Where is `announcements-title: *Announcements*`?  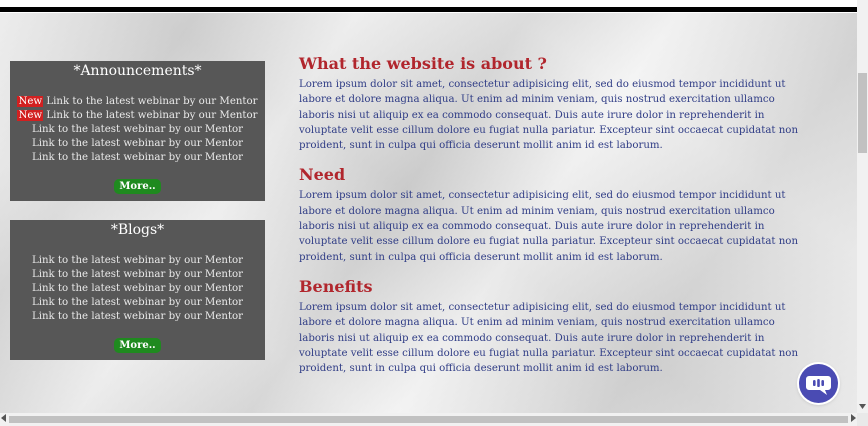
announcements-title: *Announcements* is located at coordinates (137, 71).